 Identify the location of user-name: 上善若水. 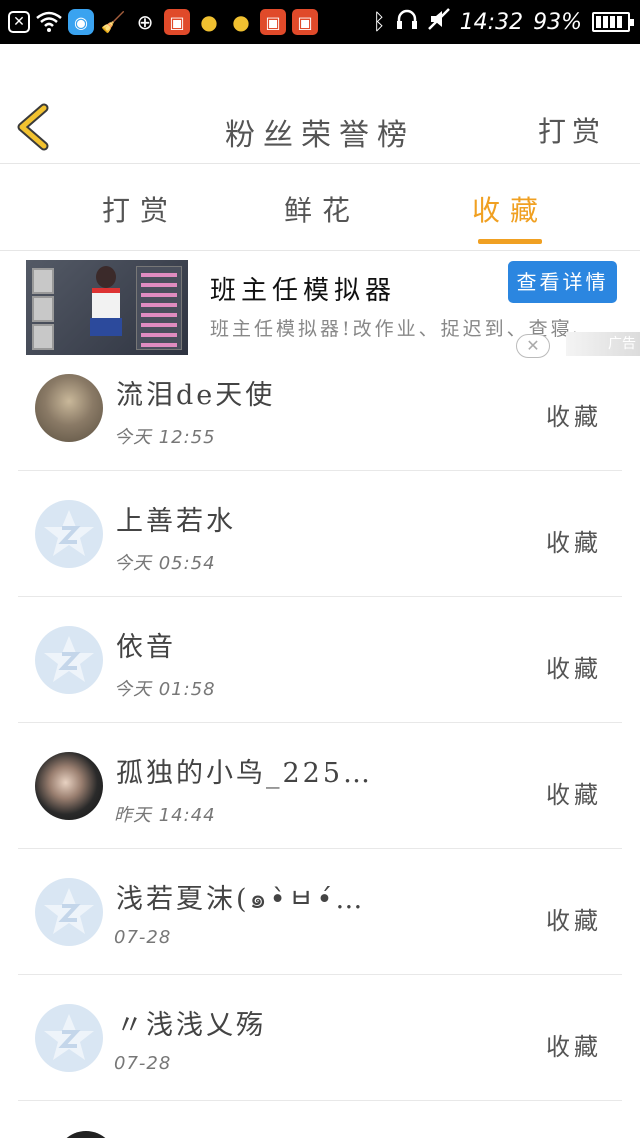
(176, 521).